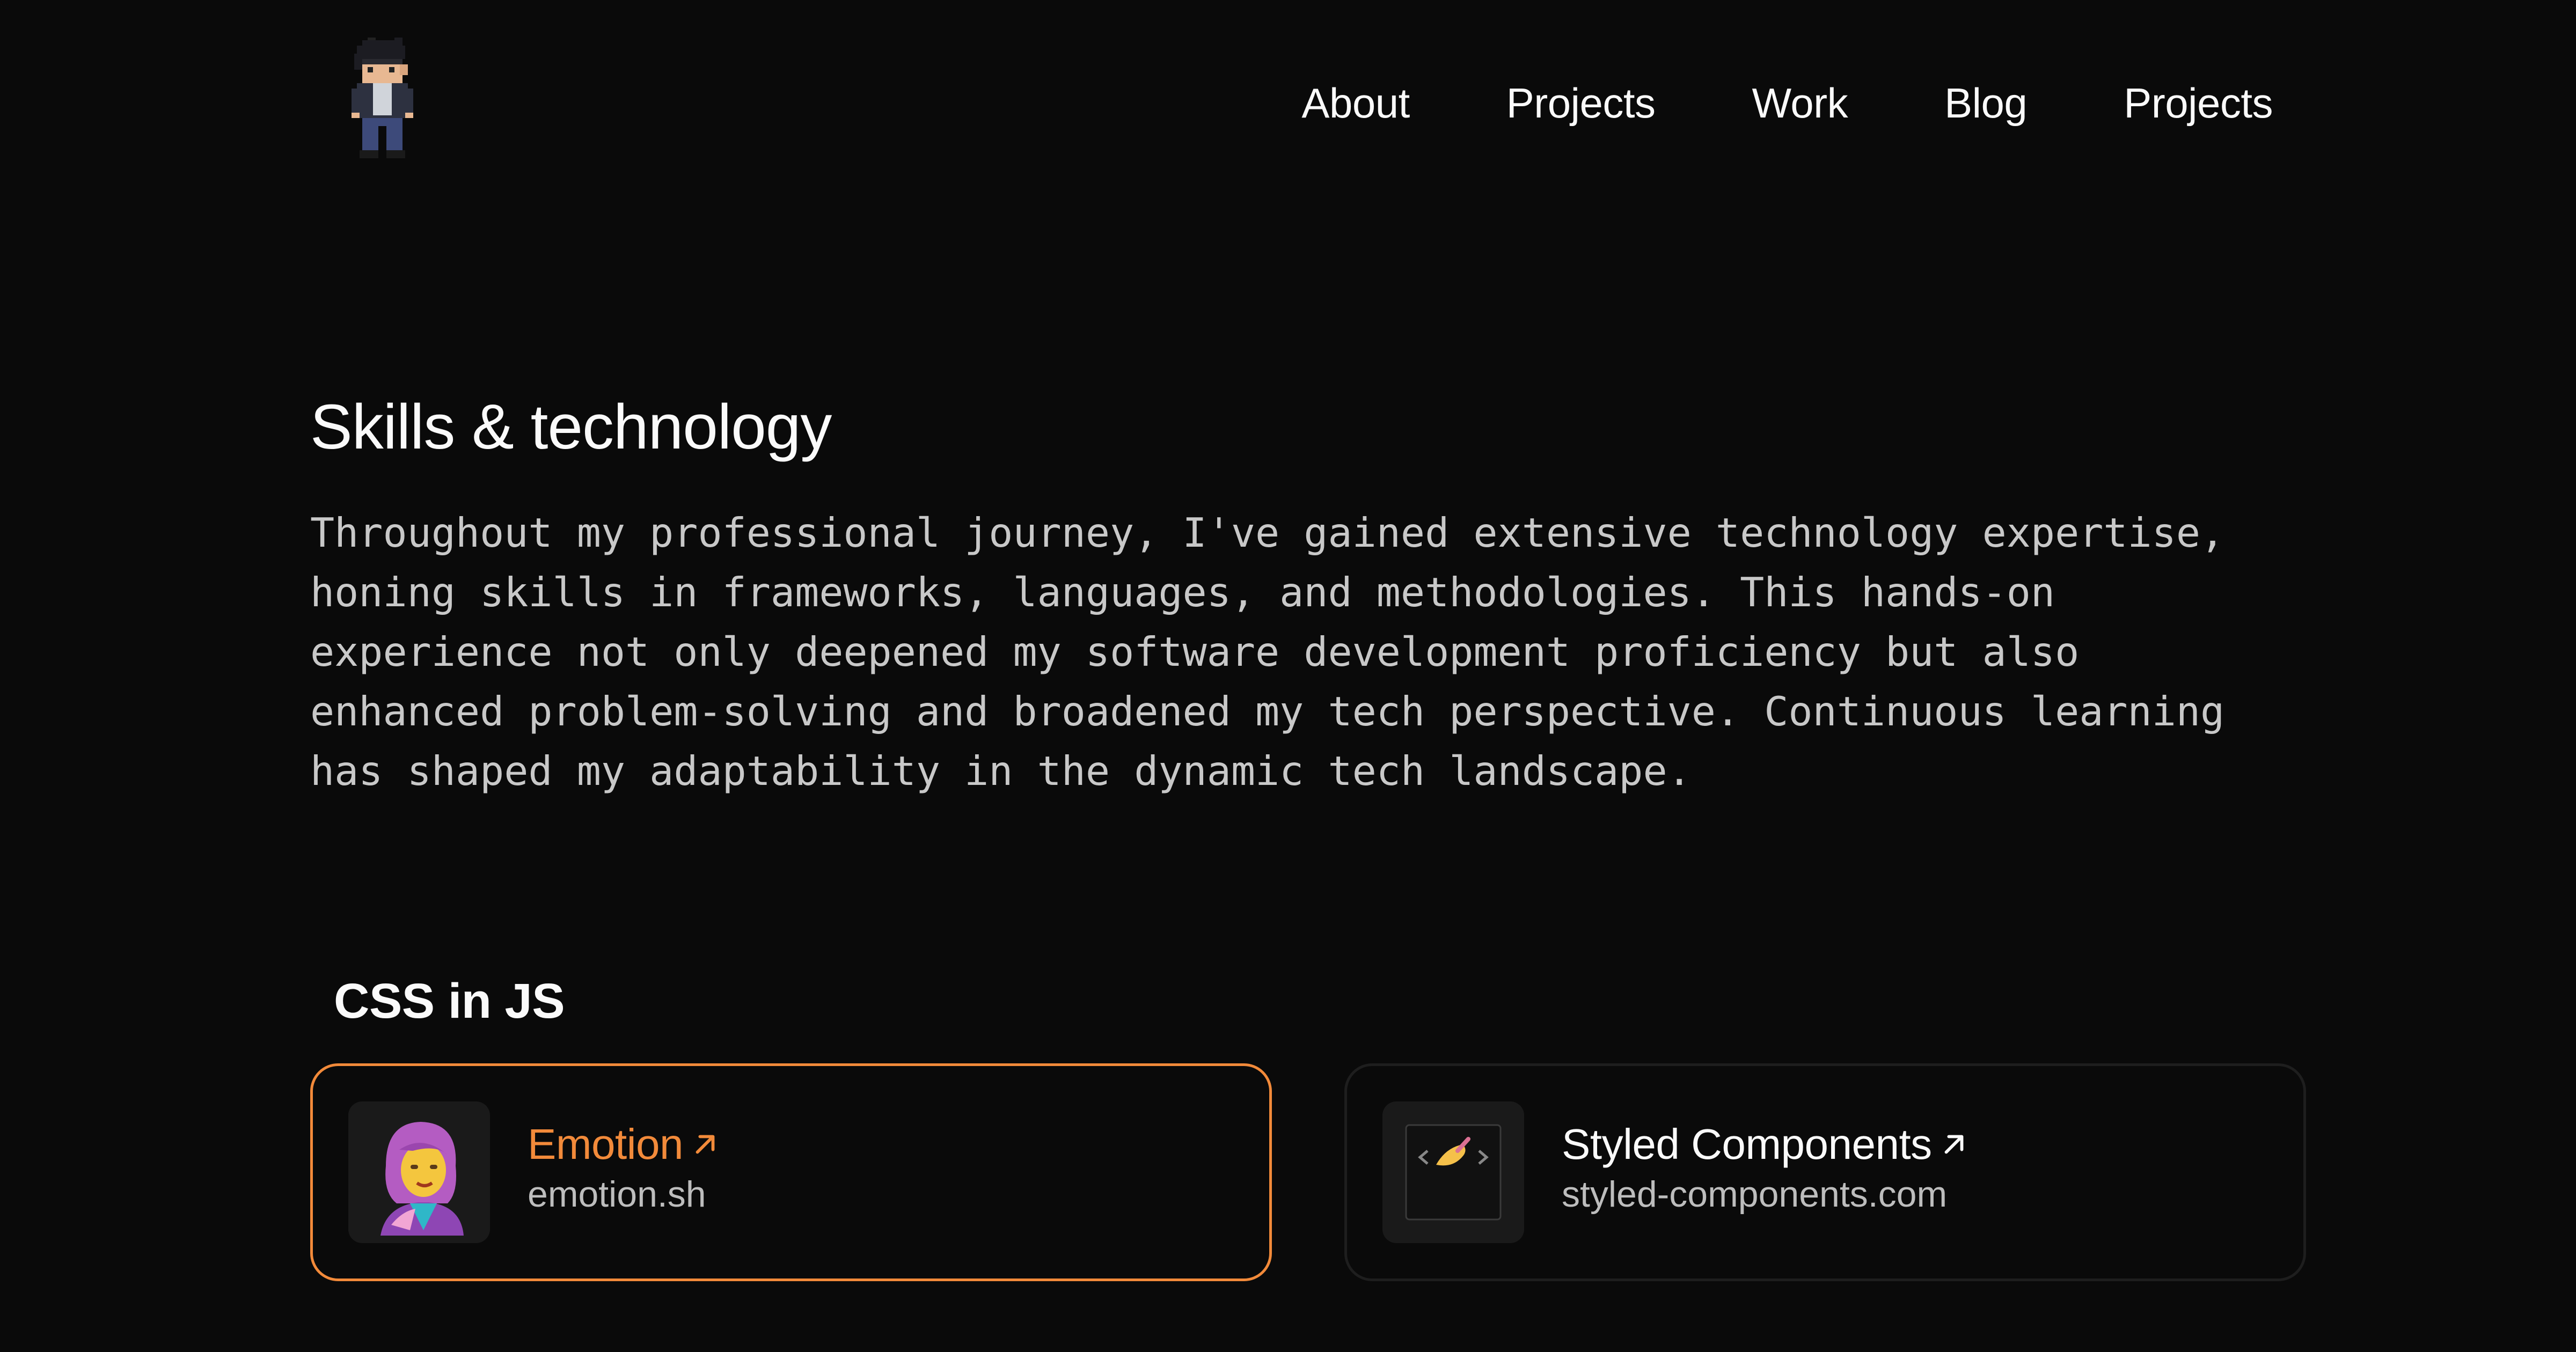  Describe the element at coordinates (571, 427) in the screenshot. I see `section-title: Skills & technology` at that location.